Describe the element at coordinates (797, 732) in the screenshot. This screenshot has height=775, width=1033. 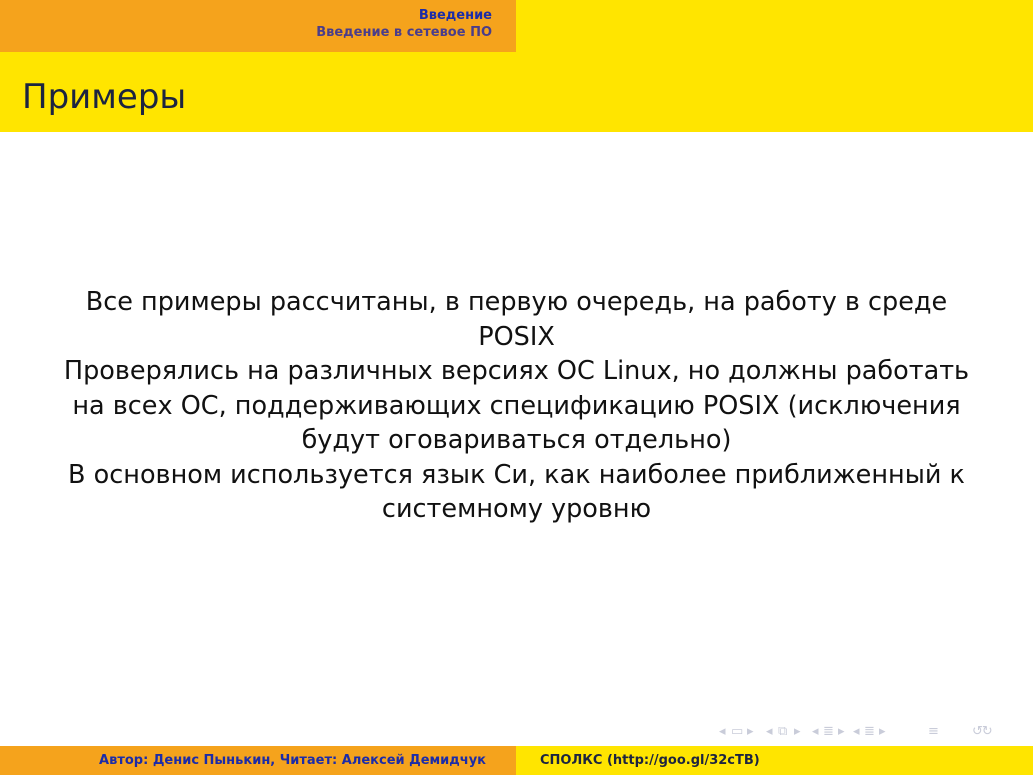
I see `nav-next-subsection-icon: ▸` at that location.